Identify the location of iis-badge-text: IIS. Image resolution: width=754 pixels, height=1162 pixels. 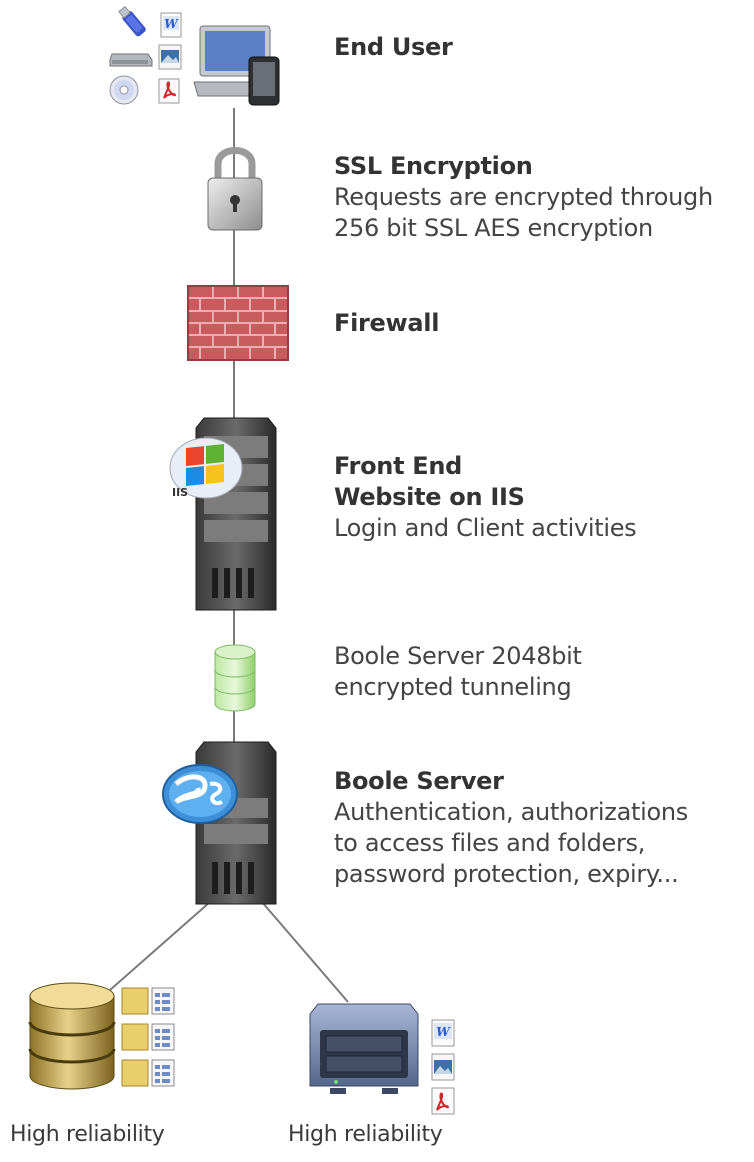
(180, 492).